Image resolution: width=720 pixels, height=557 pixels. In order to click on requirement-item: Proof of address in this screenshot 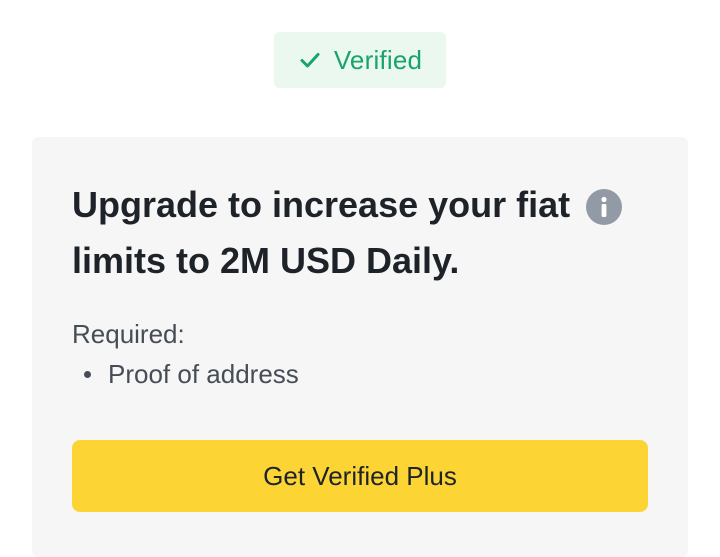, I will do `click(185, 374)`.